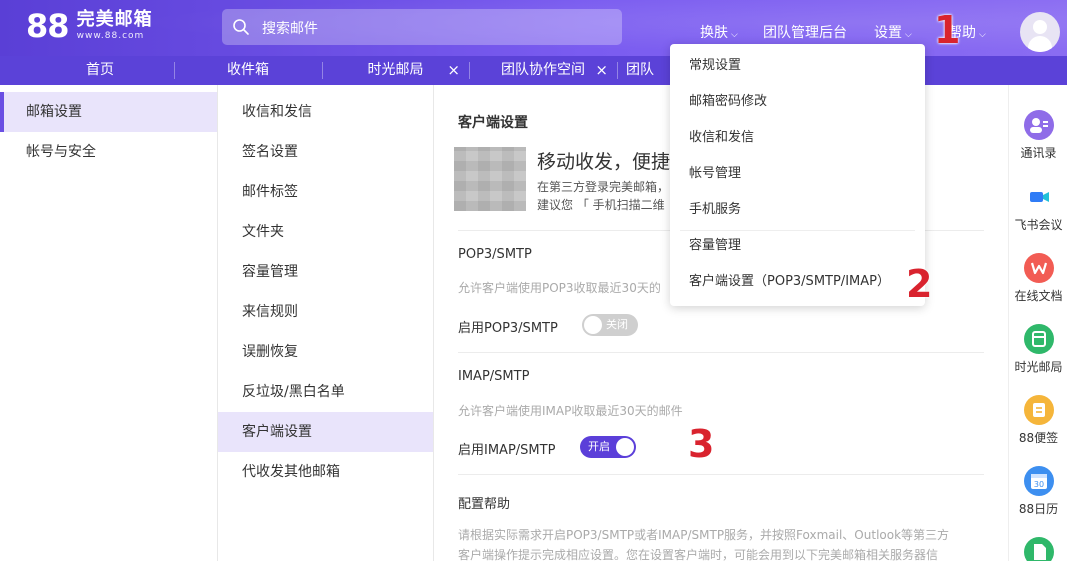 This screenshot has height=561, width=1067. Describe the element at coordinates (797, 246) in the screenshot. I see `menu-item-storage: 容量管理` at that location.